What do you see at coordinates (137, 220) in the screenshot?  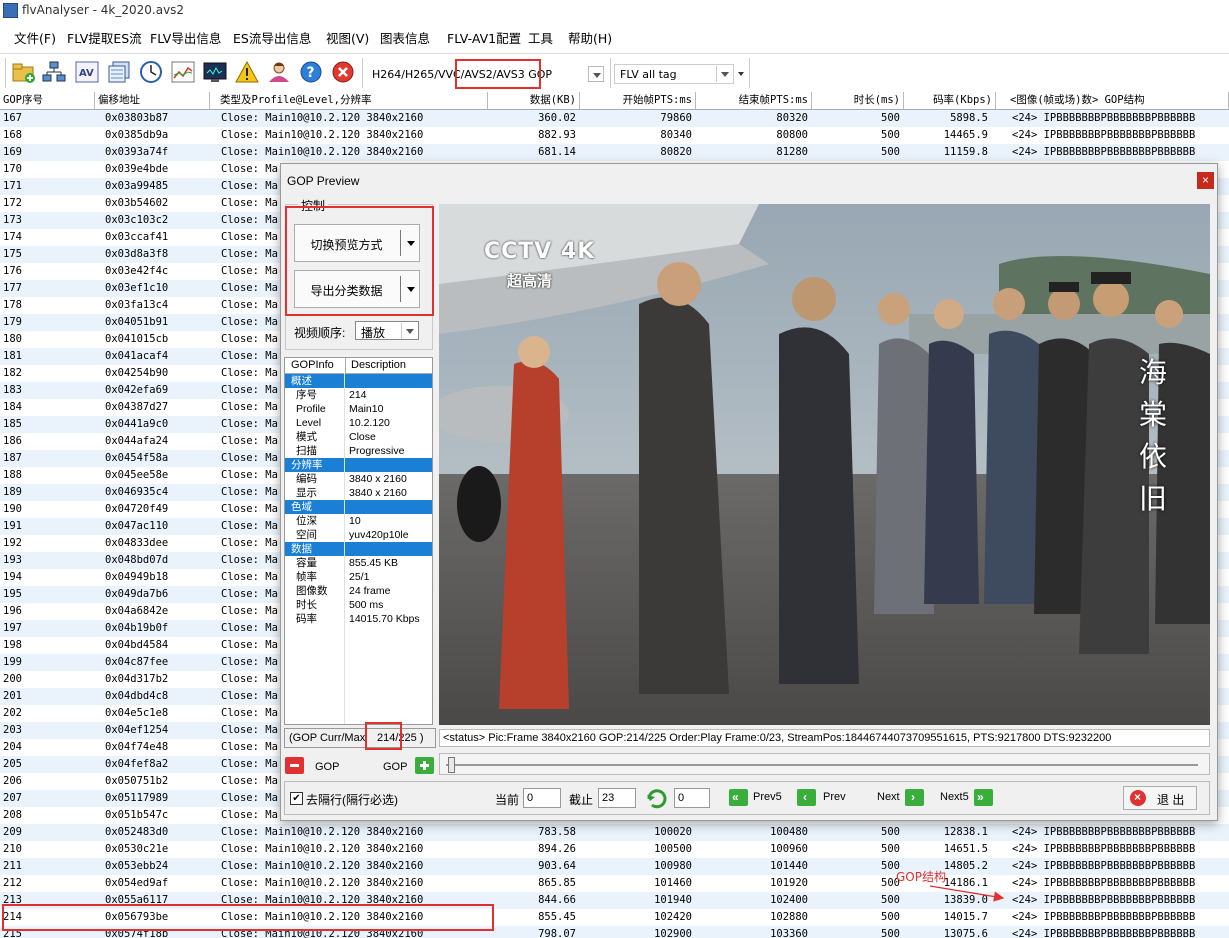 I see `table-cell: 0x03c103c2` at bounding box center [137, 220].